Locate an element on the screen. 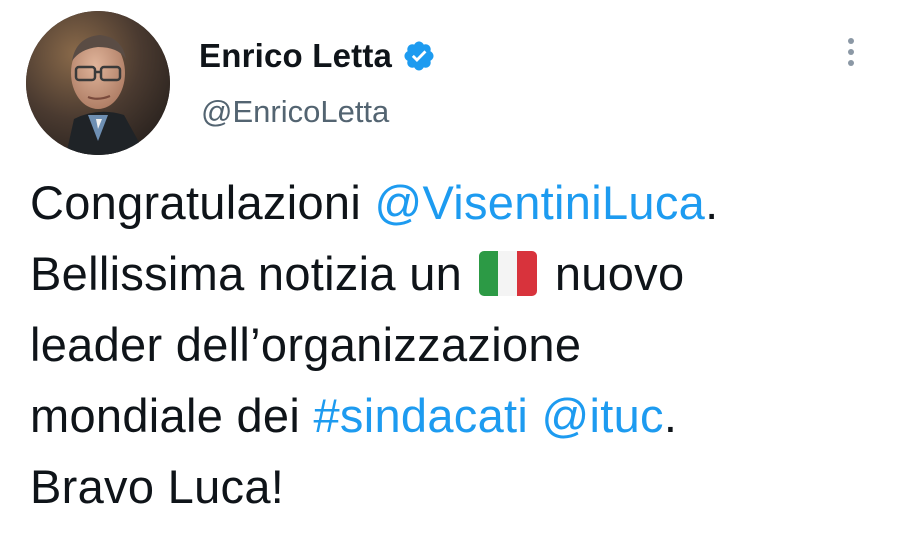 The height and width of the screenshot is (556, 900). italian-flag-icon is located at coordinates (508, 273).